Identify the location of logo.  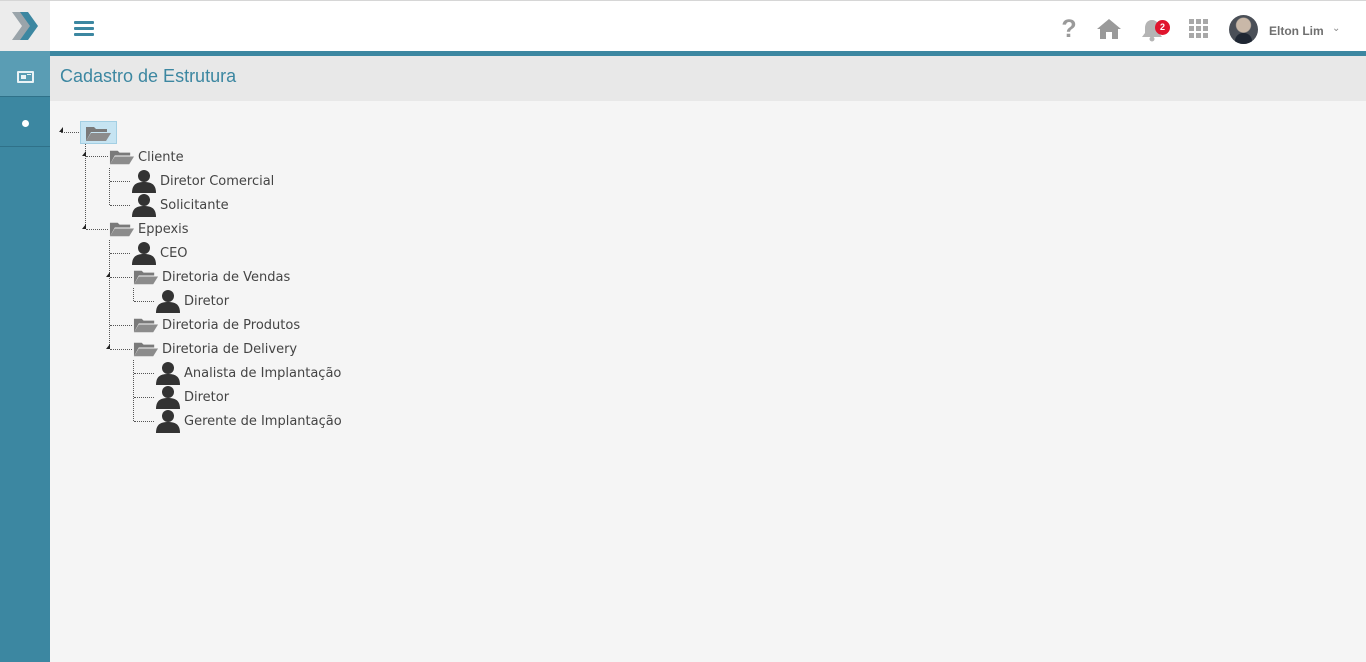
(25, 26).